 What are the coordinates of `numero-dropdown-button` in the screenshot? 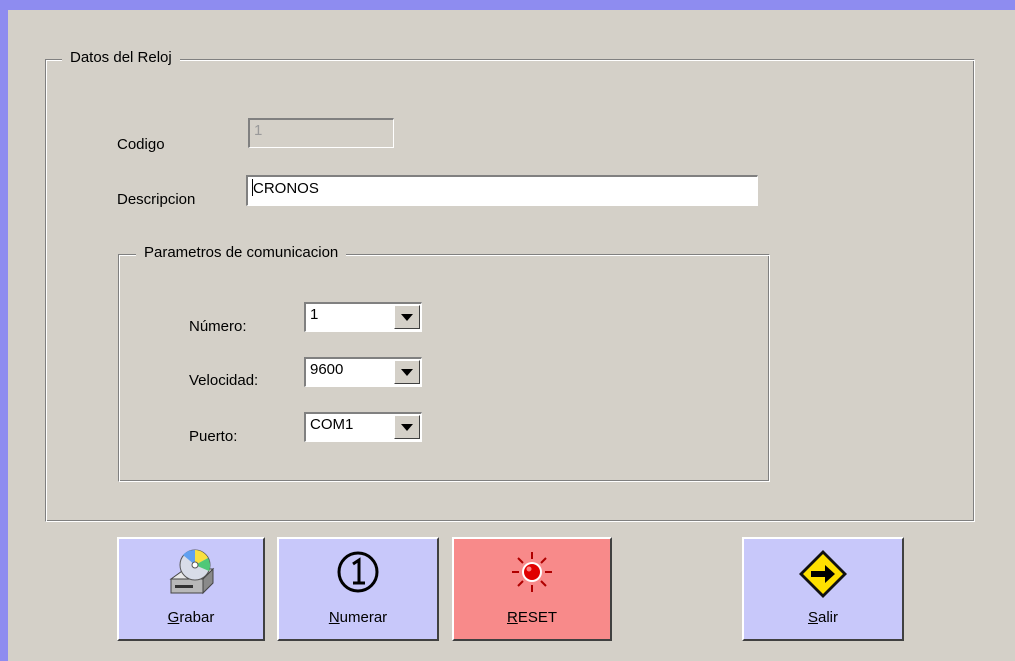 It's located at (407, 317).